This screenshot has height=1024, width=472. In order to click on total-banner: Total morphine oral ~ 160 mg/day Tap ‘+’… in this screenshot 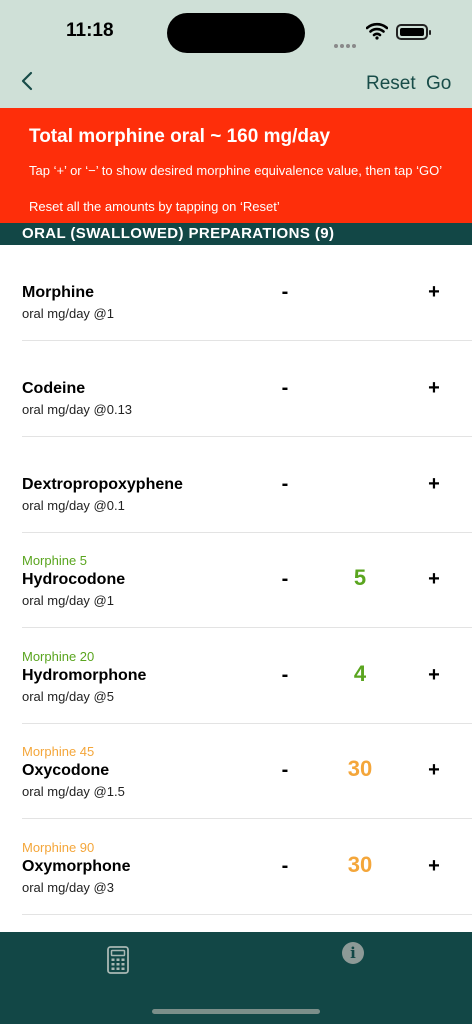, I will do `click(236, 165)`.